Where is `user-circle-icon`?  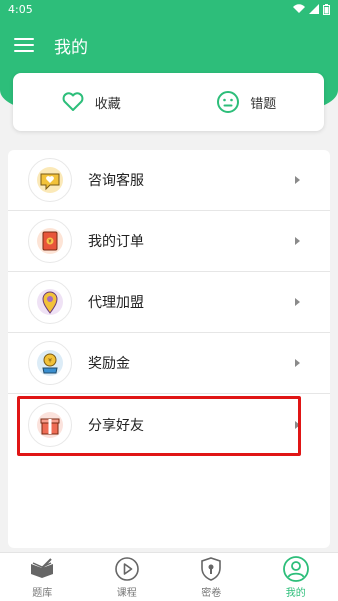 user-circle-icon is located at coordinates (295, 569).